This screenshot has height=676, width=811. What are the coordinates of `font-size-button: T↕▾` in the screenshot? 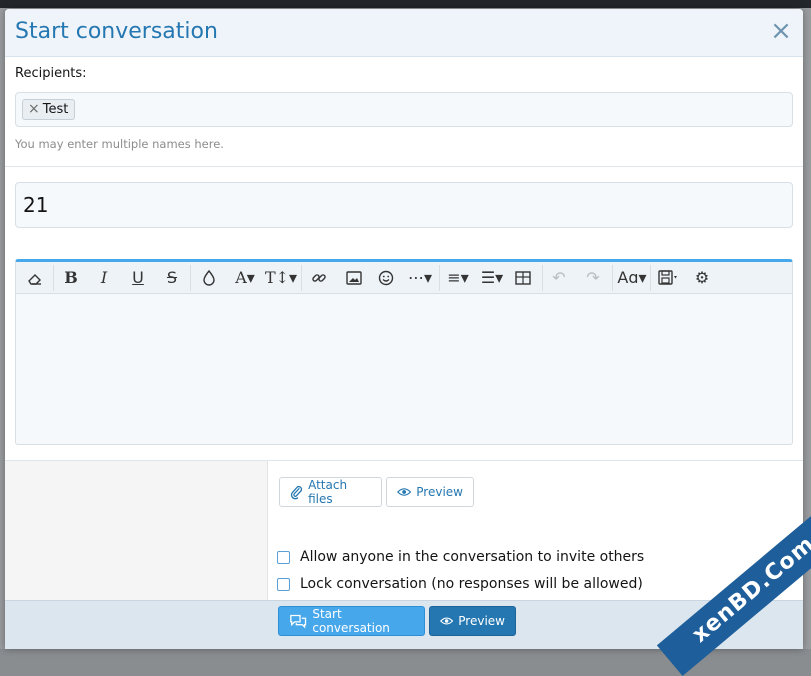 It's located at (281, 278).